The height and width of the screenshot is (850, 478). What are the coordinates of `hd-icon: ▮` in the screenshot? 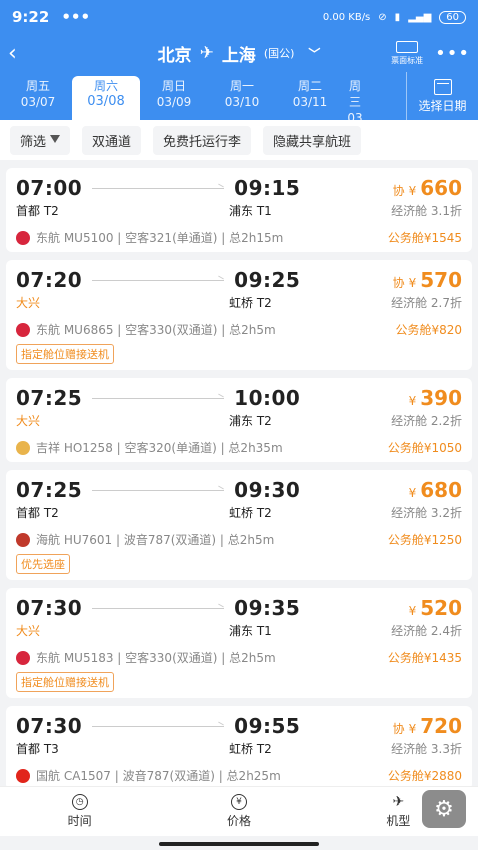 It's located at (397, 17).